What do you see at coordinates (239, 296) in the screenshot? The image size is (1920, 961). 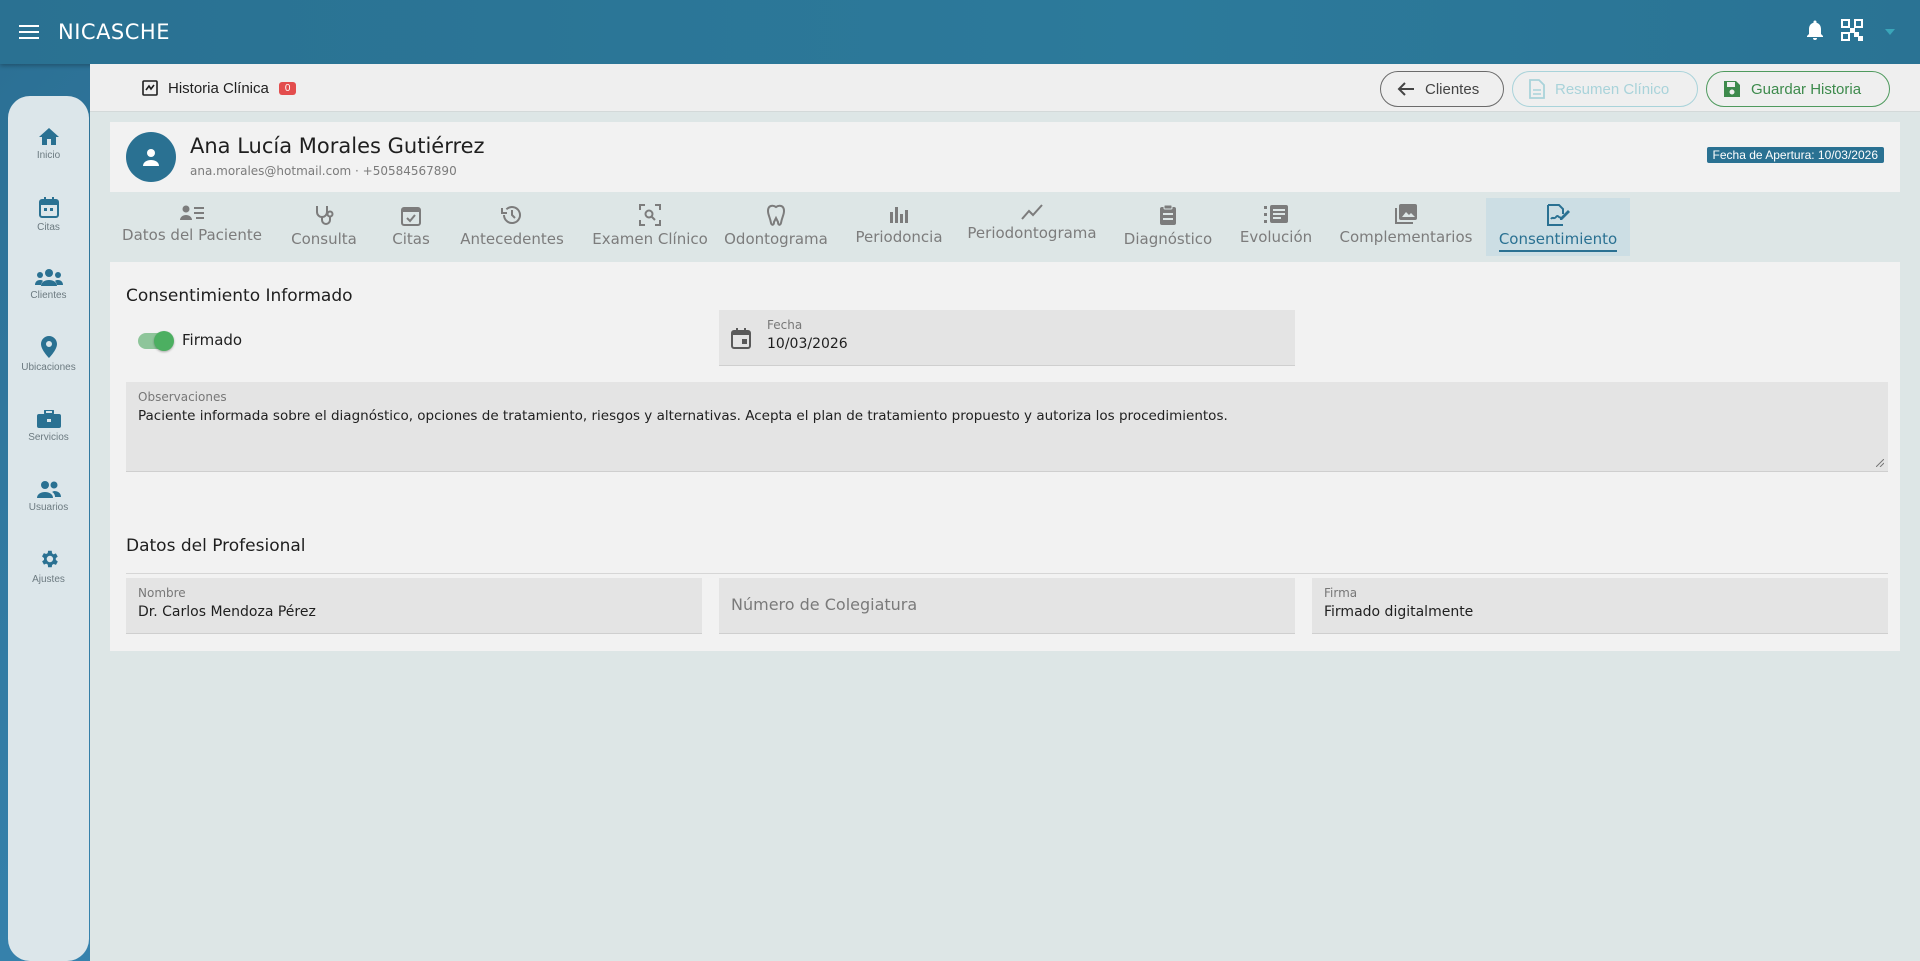 I see `consent-section-title: Consentimiento Informado` at bounding box center [239, 296].